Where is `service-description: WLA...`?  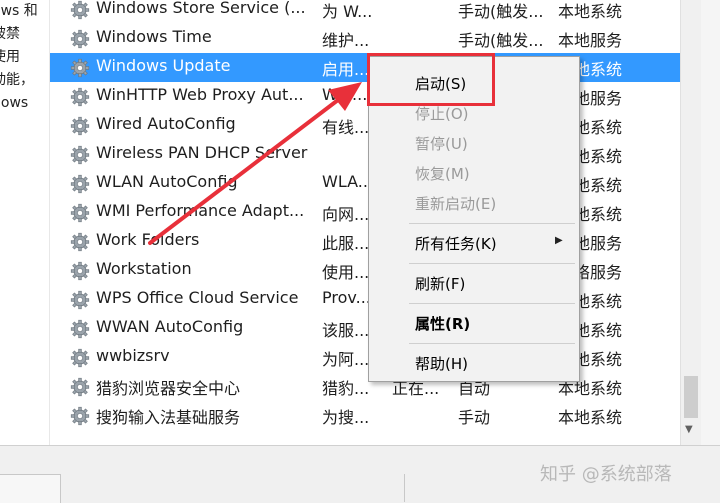
service-description: WLA... is located at coordinates (347, 181).